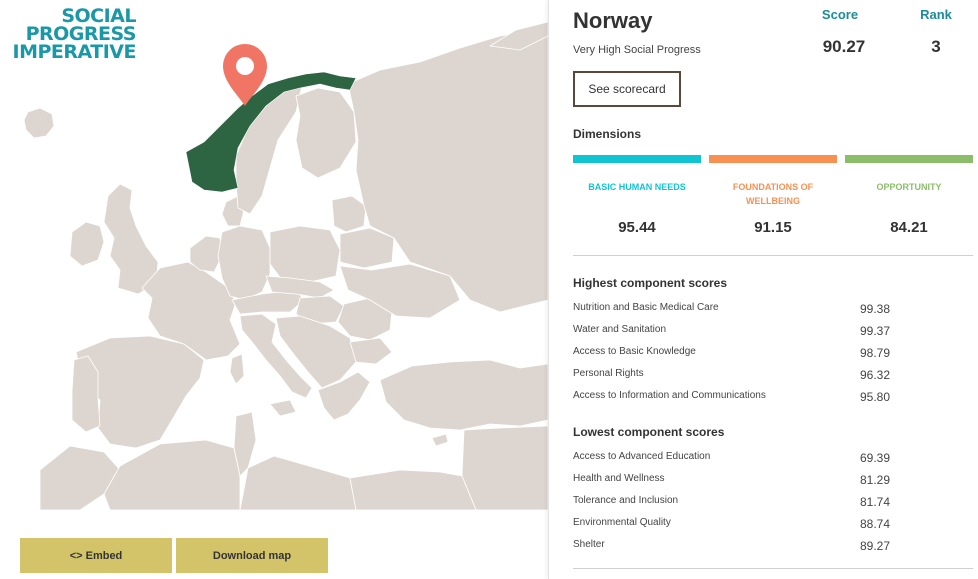  Describe the element at coordinates (875, 397) in the screenshot. I see `component-value: 95.80` at that location.